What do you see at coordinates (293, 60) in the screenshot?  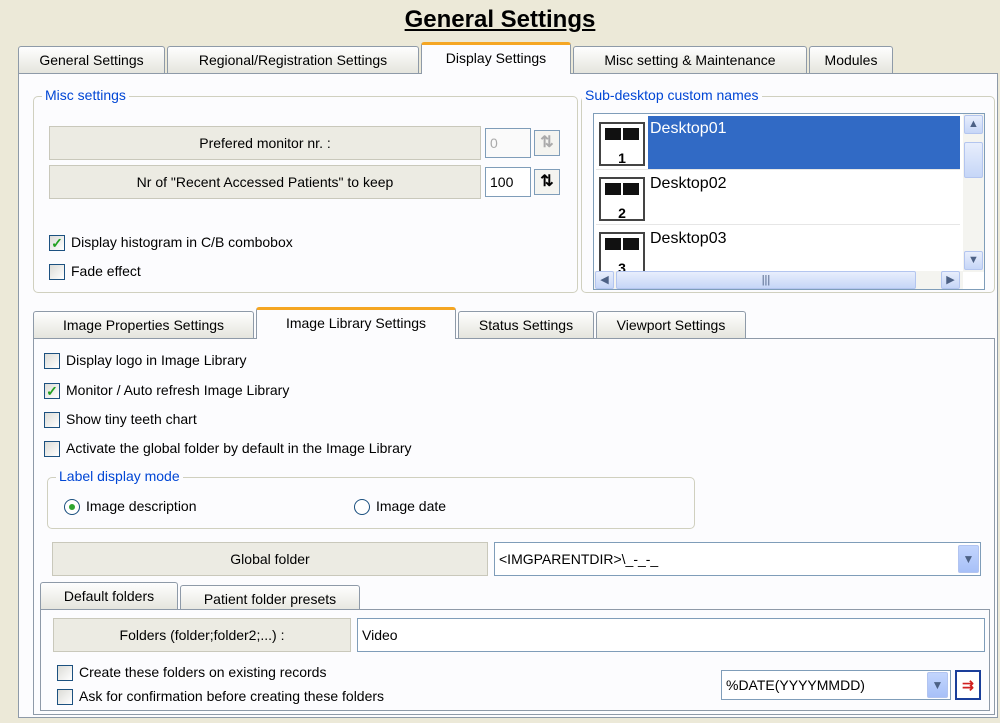 I see `tab-regional-registration: Regional/Registration Settings` at bounding box center [293, 60].